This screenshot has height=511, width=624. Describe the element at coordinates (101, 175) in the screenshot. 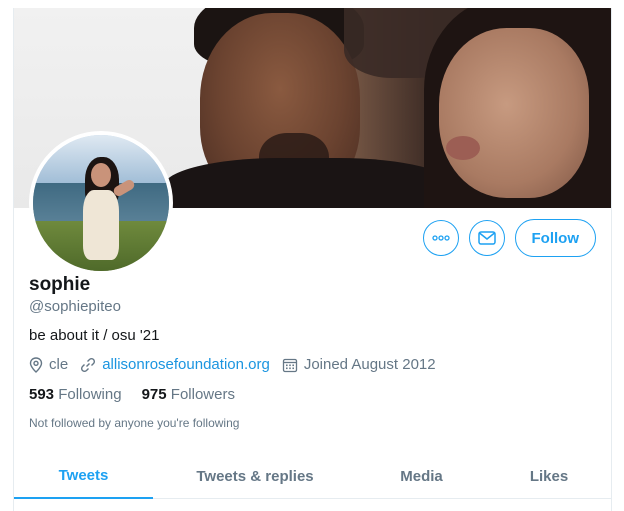

I see `avatar-person-face` at that location.